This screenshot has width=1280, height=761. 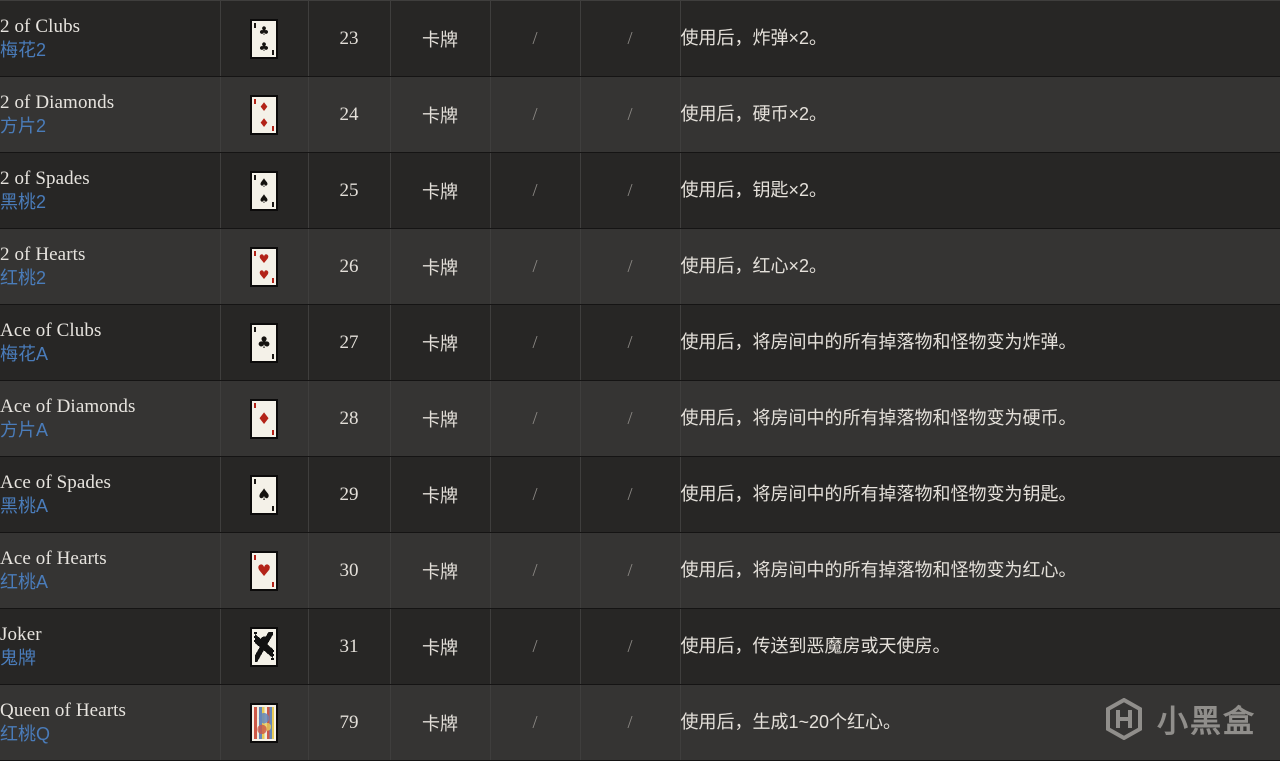 What do you see at coordinates (110, 646) in the screenshot?
I see `cell-item-name: Joker 鬼牌` at bounding box center [110, 646].